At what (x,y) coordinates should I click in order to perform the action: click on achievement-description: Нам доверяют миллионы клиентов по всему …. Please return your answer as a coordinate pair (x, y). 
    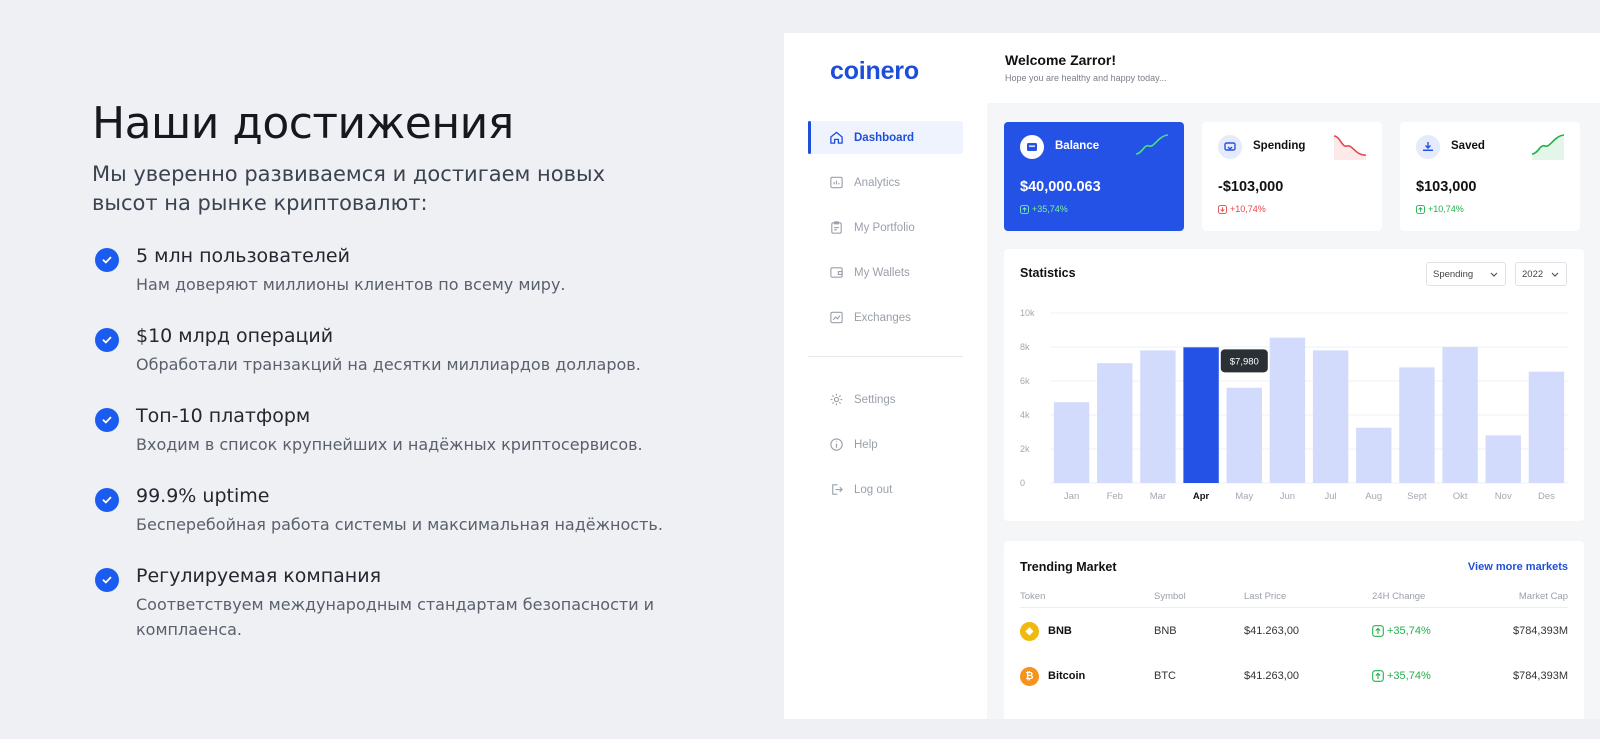
    Looking at the image, I should click on (351, 284).